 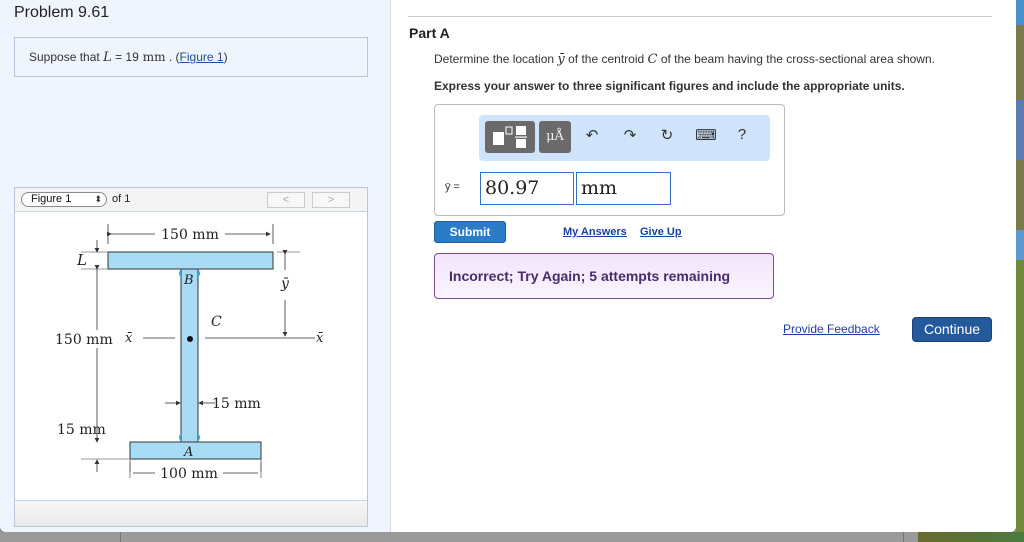 What do you see at coordinates (470, 232) in the screenshot?
I see `submit-button: Submit` at bounding box center [470, 232].